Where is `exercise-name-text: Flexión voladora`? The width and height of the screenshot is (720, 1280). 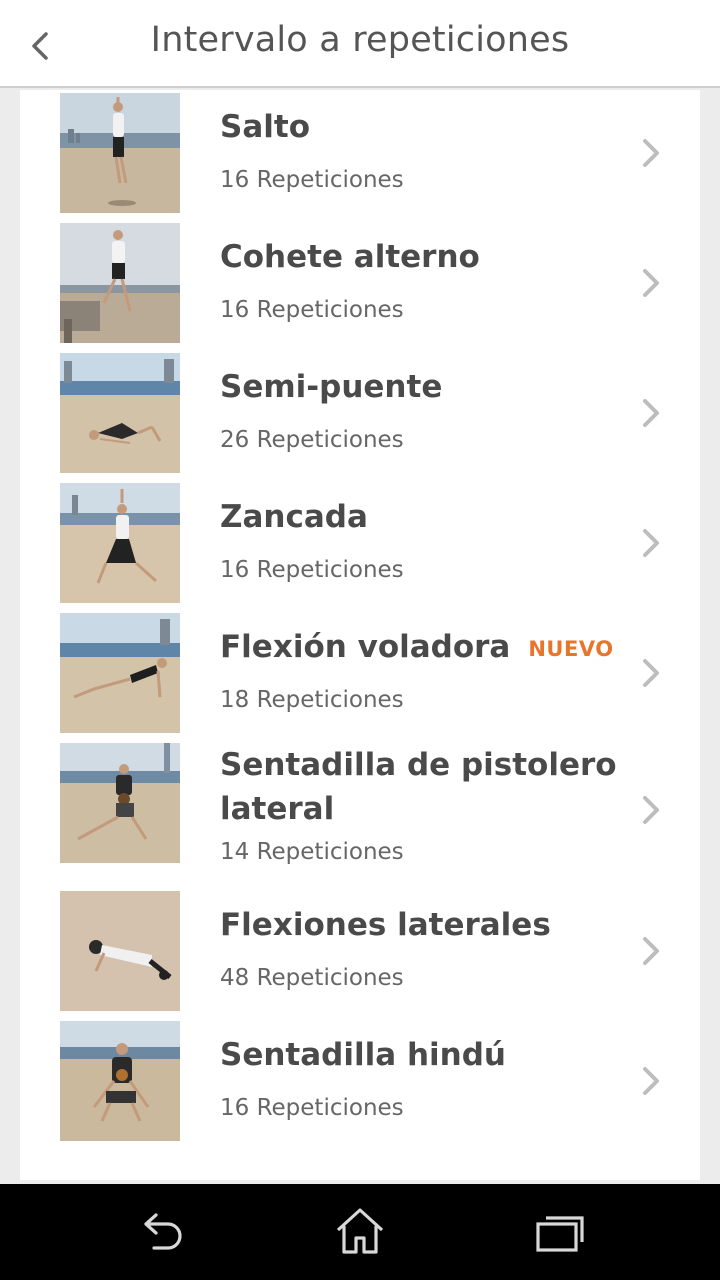
exercise-name-text: Flexión voladora is located at coordinates (365, 647).